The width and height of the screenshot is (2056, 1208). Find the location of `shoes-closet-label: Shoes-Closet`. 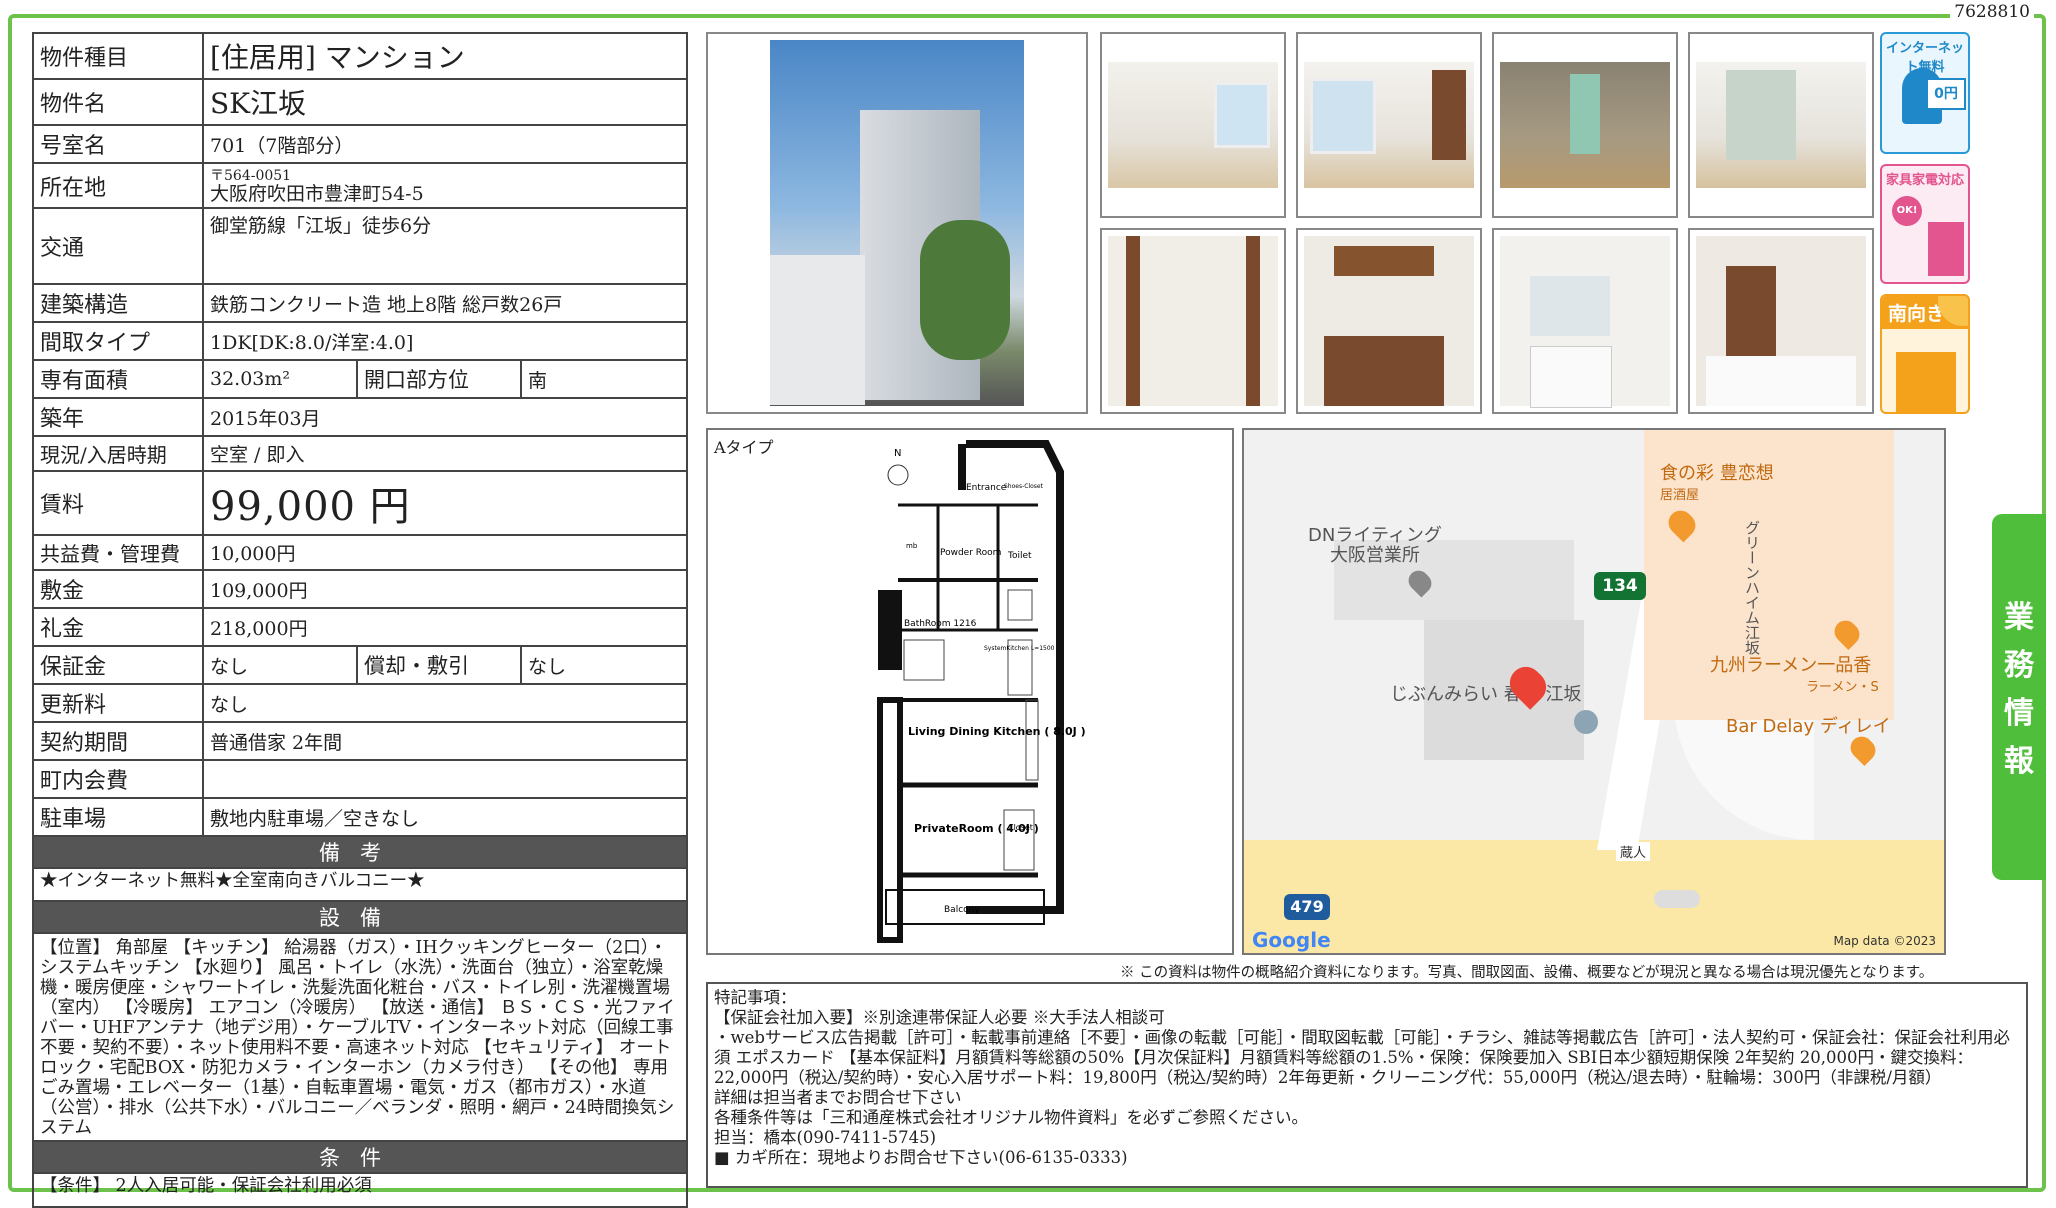

shoes-closet-label: Shoes-Closet is located at coordinates (1024, 486).